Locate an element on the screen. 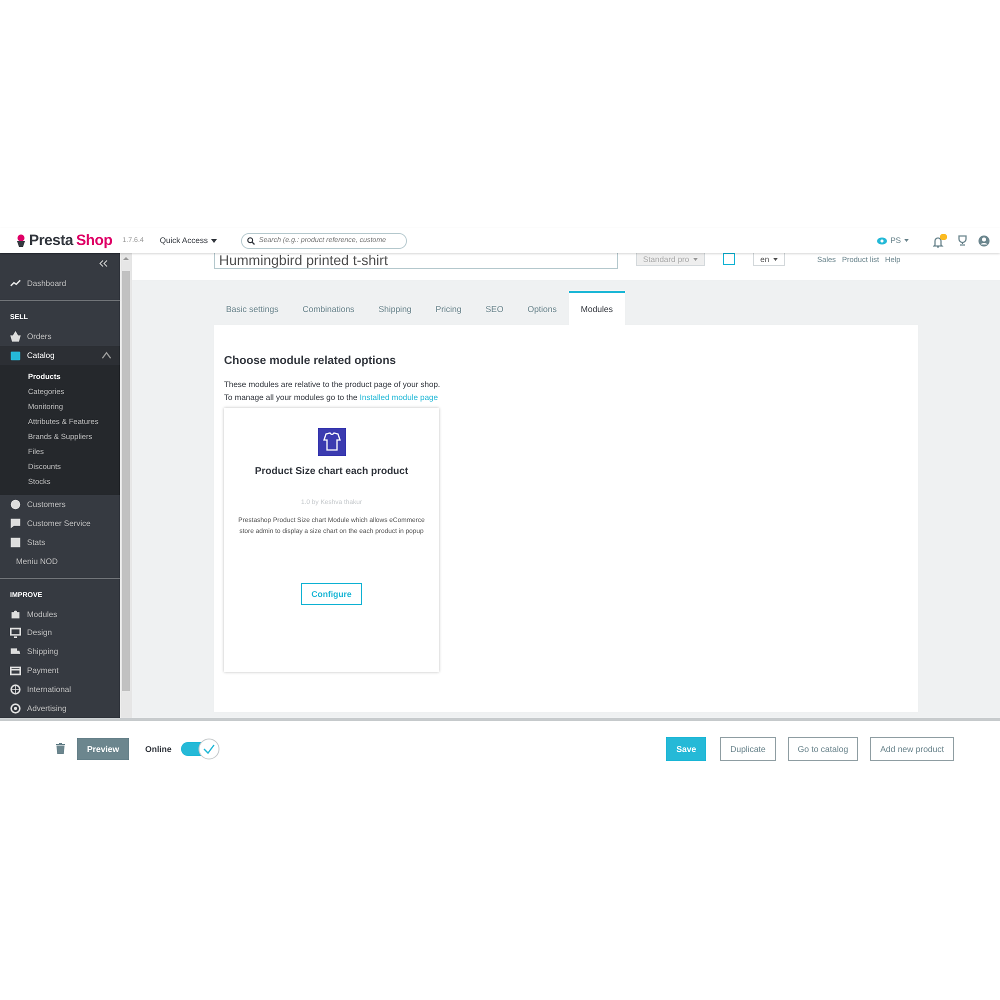  tab: Basic settings is located at coordinates (252, 308).